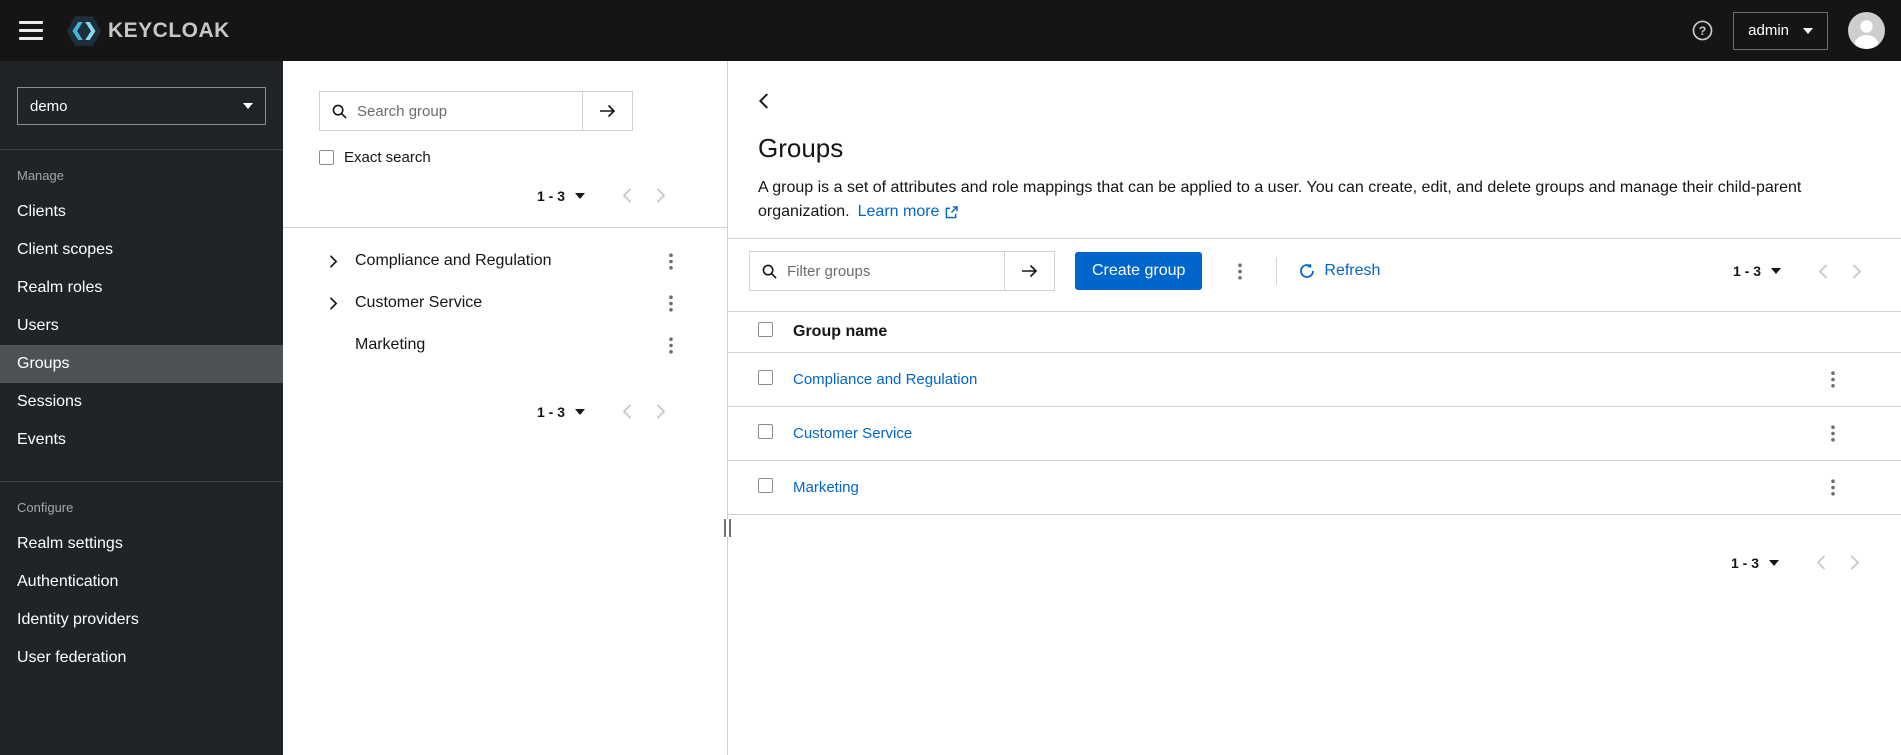 The image size is (1901, 755). Describe the element at coordinates (1277, 271) in the screenshot. I see `divider` at that location.